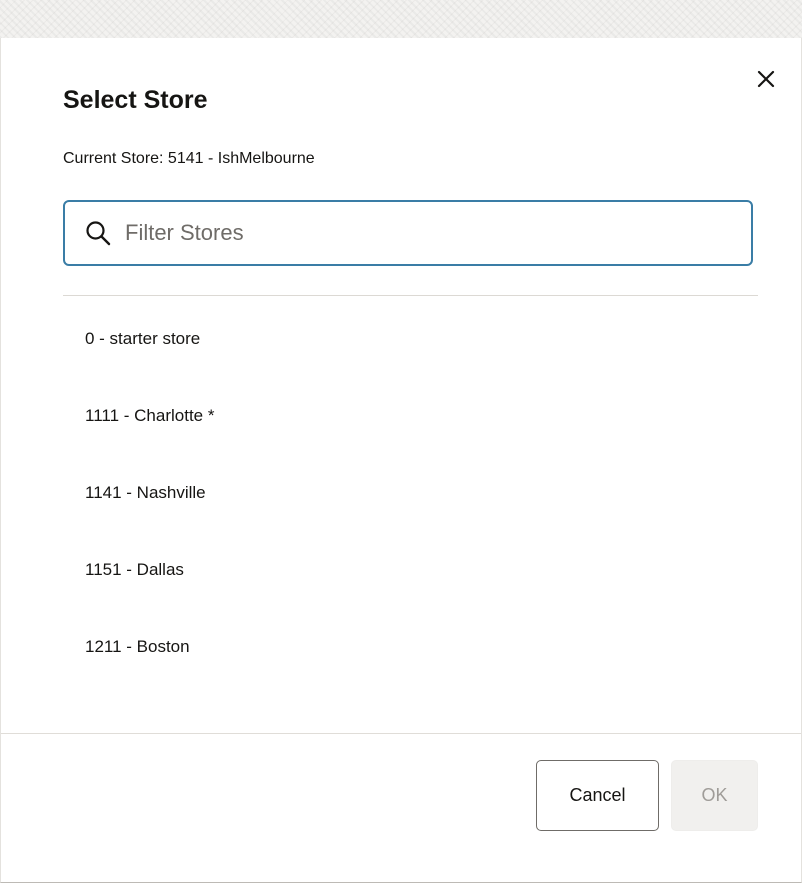 The image size is (802, 885). What do you see at coordinates (401, 19) in the screenshot?
I see `page-backdrop` at bounding box center [401, 19].